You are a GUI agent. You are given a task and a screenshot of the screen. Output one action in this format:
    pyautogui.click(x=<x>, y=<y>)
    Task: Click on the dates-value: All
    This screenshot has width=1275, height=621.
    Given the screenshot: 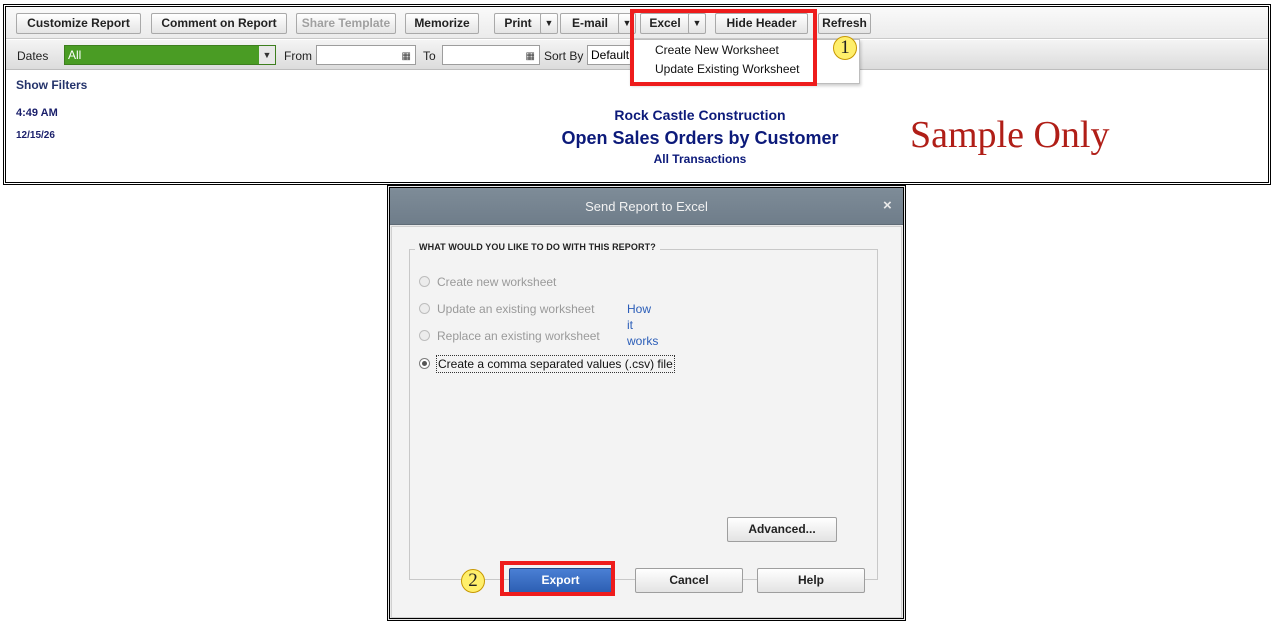 What is the action you would take?
    pyautogui.click(x=75, y=55)
    